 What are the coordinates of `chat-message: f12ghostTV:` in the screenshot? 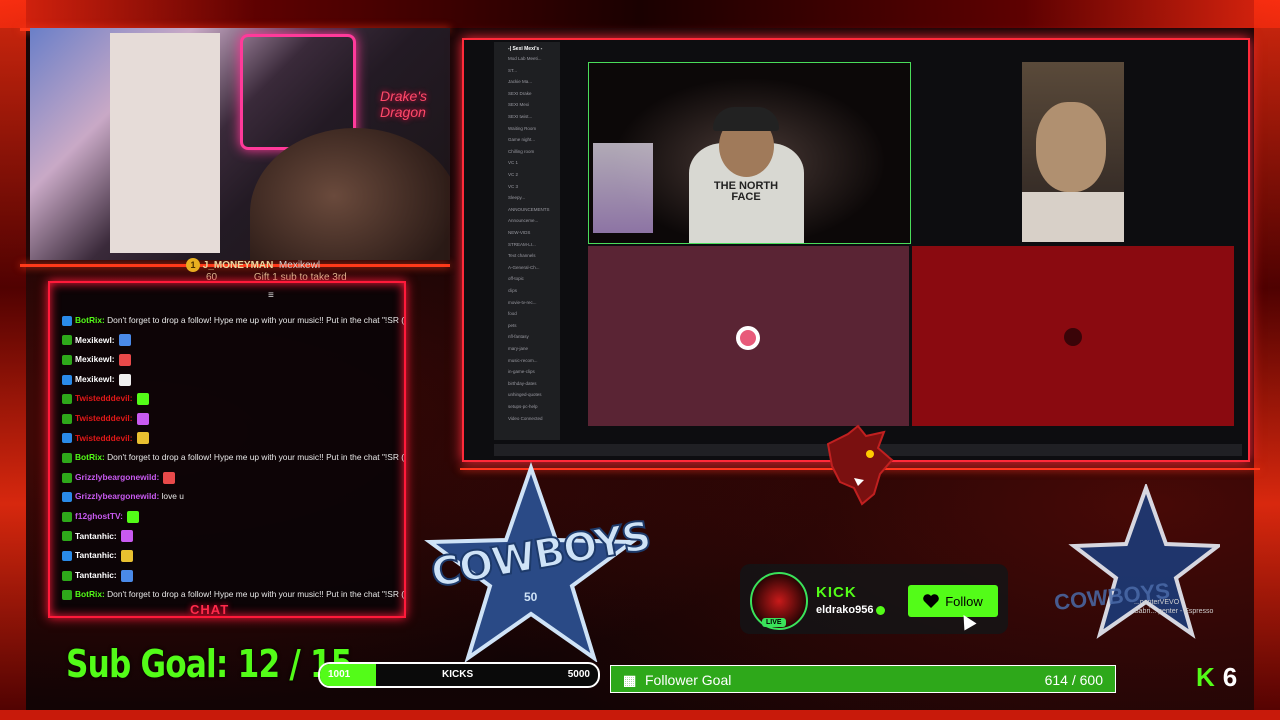 It's located at (100, 516).